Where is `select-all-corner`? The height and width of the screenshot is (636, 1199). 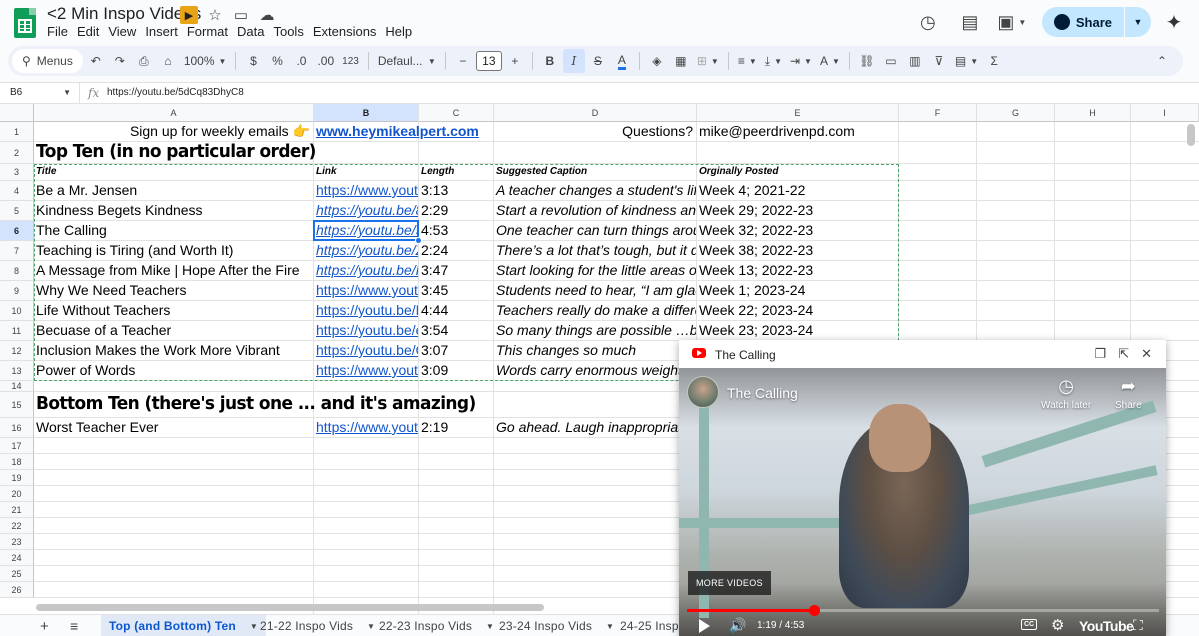
select-all-corner is located at coordinates (17, 113).